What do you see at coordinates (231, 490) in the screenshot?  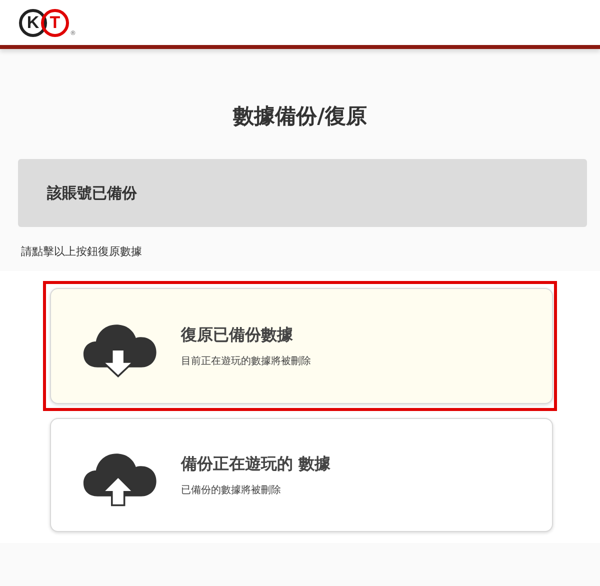 I see `option-subtitle: 已備份的數據將被刪除` at bounding box center [231, 490].